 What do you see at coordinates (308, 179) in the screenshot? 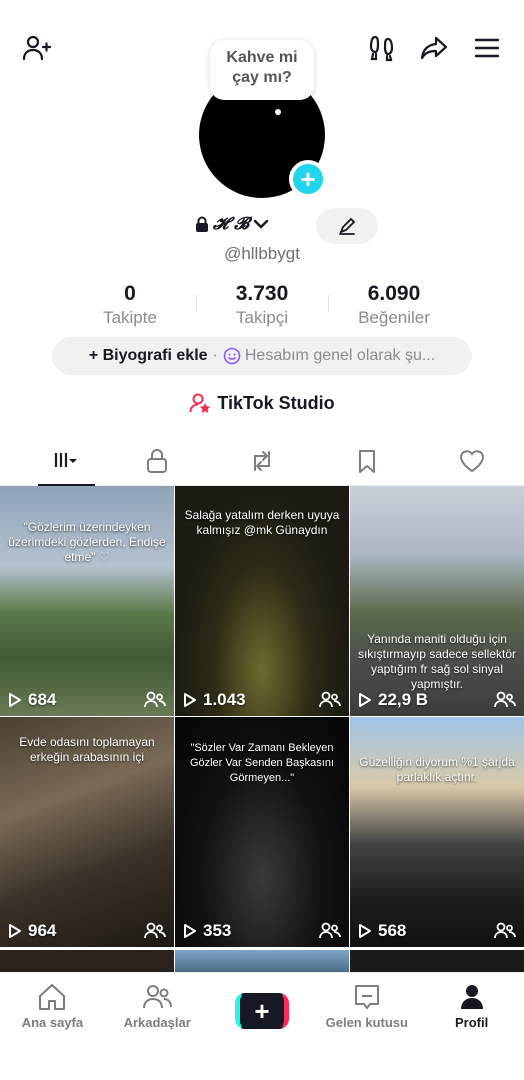
I see `add-story-icon: +` at bounding box center [308, 179].